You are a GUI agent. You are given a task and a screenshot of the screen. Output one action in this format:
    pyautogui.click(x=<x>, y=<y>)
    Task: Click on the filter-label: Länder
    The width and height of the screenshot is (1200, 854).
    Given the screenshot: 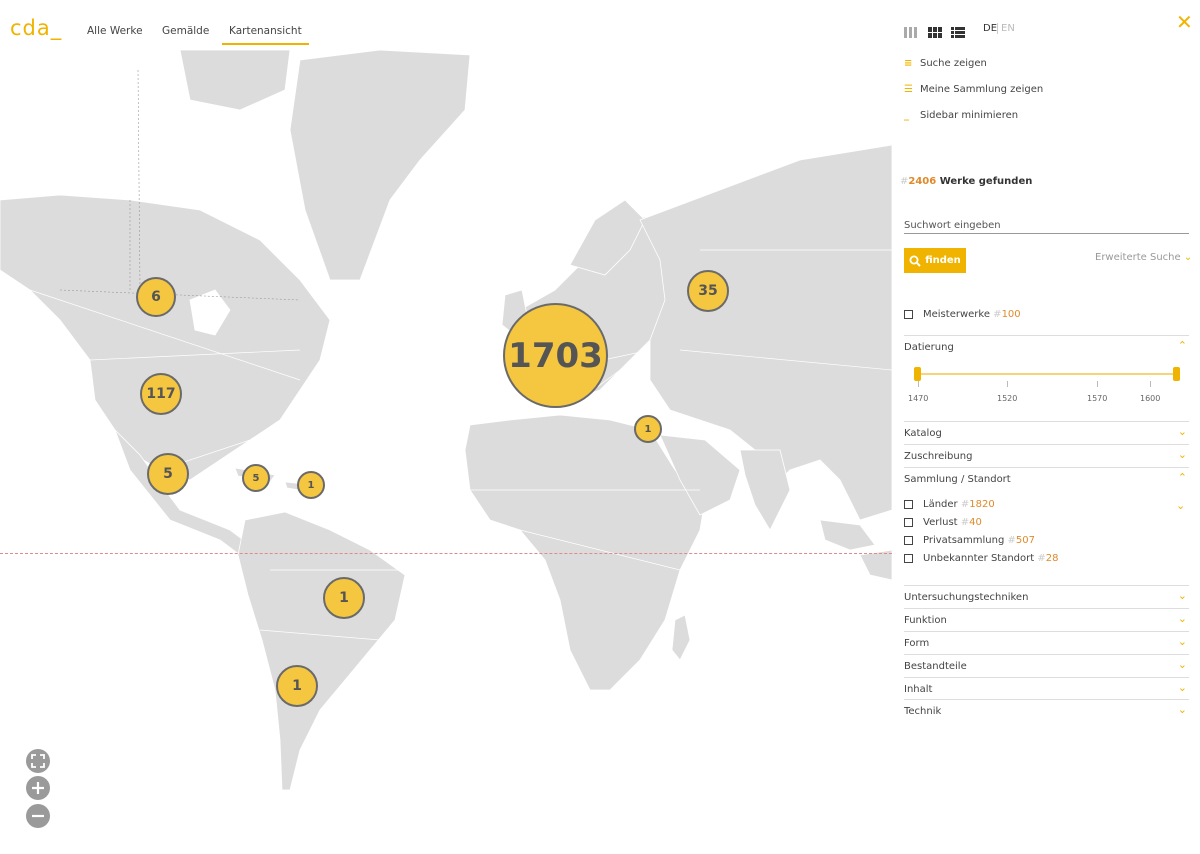 What is the action you would take?
    pyautogui.click(x=940, y=504)
    